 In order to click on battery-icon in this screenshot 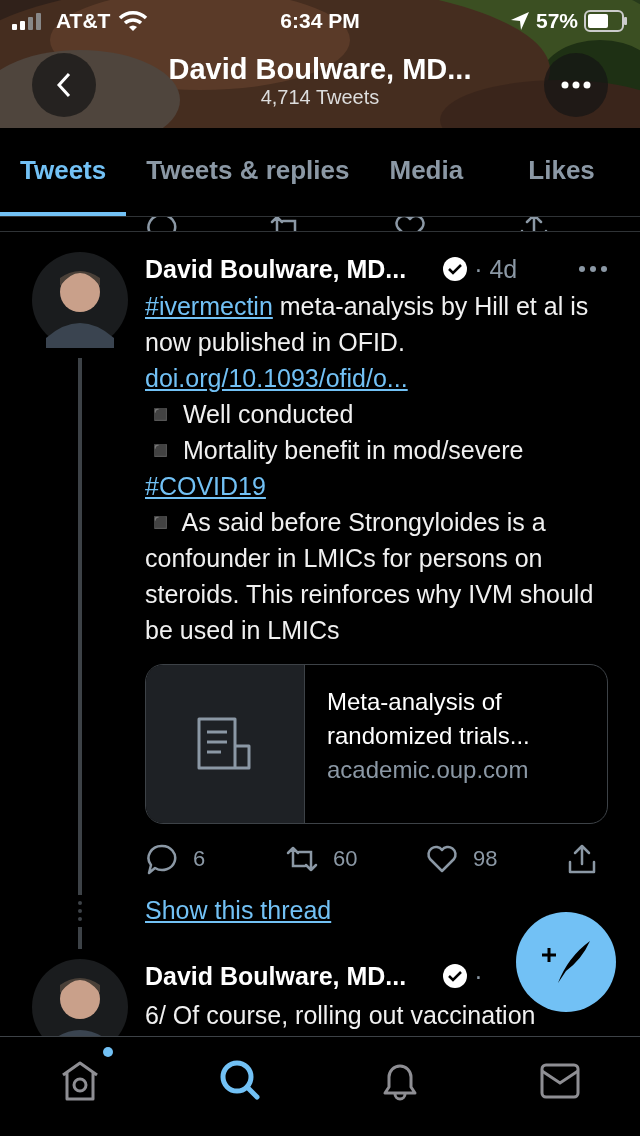, I will do `click(606, 21)`.